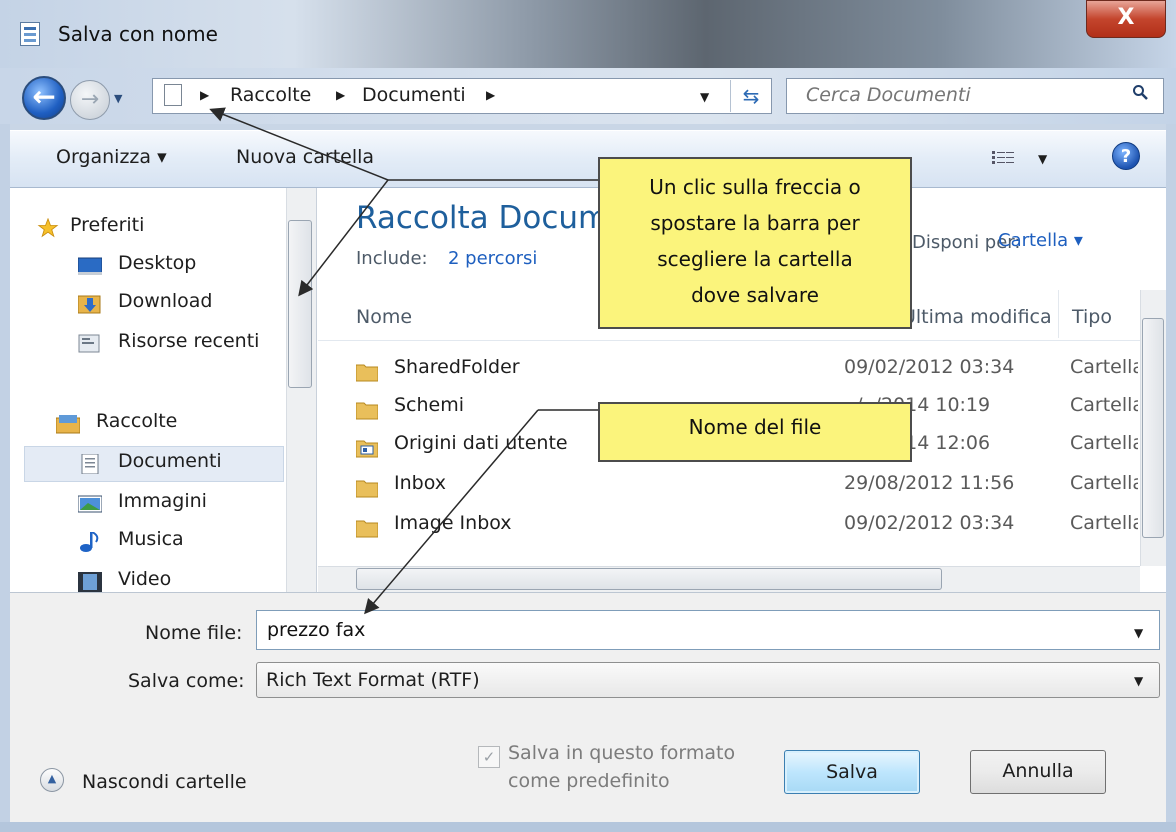 The height and width of the screenshot is (832, 1176). What do you see at coordinates (373, 680) in the screenshot?
I see `save-as-type-value: Rich Text Format (RTF)` at bounding box center [373, 680].